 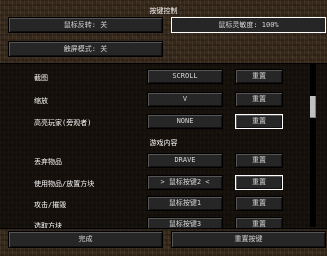 I want to click on row-label-attack: 攻击/摧毁, so click(x=50, y=205).